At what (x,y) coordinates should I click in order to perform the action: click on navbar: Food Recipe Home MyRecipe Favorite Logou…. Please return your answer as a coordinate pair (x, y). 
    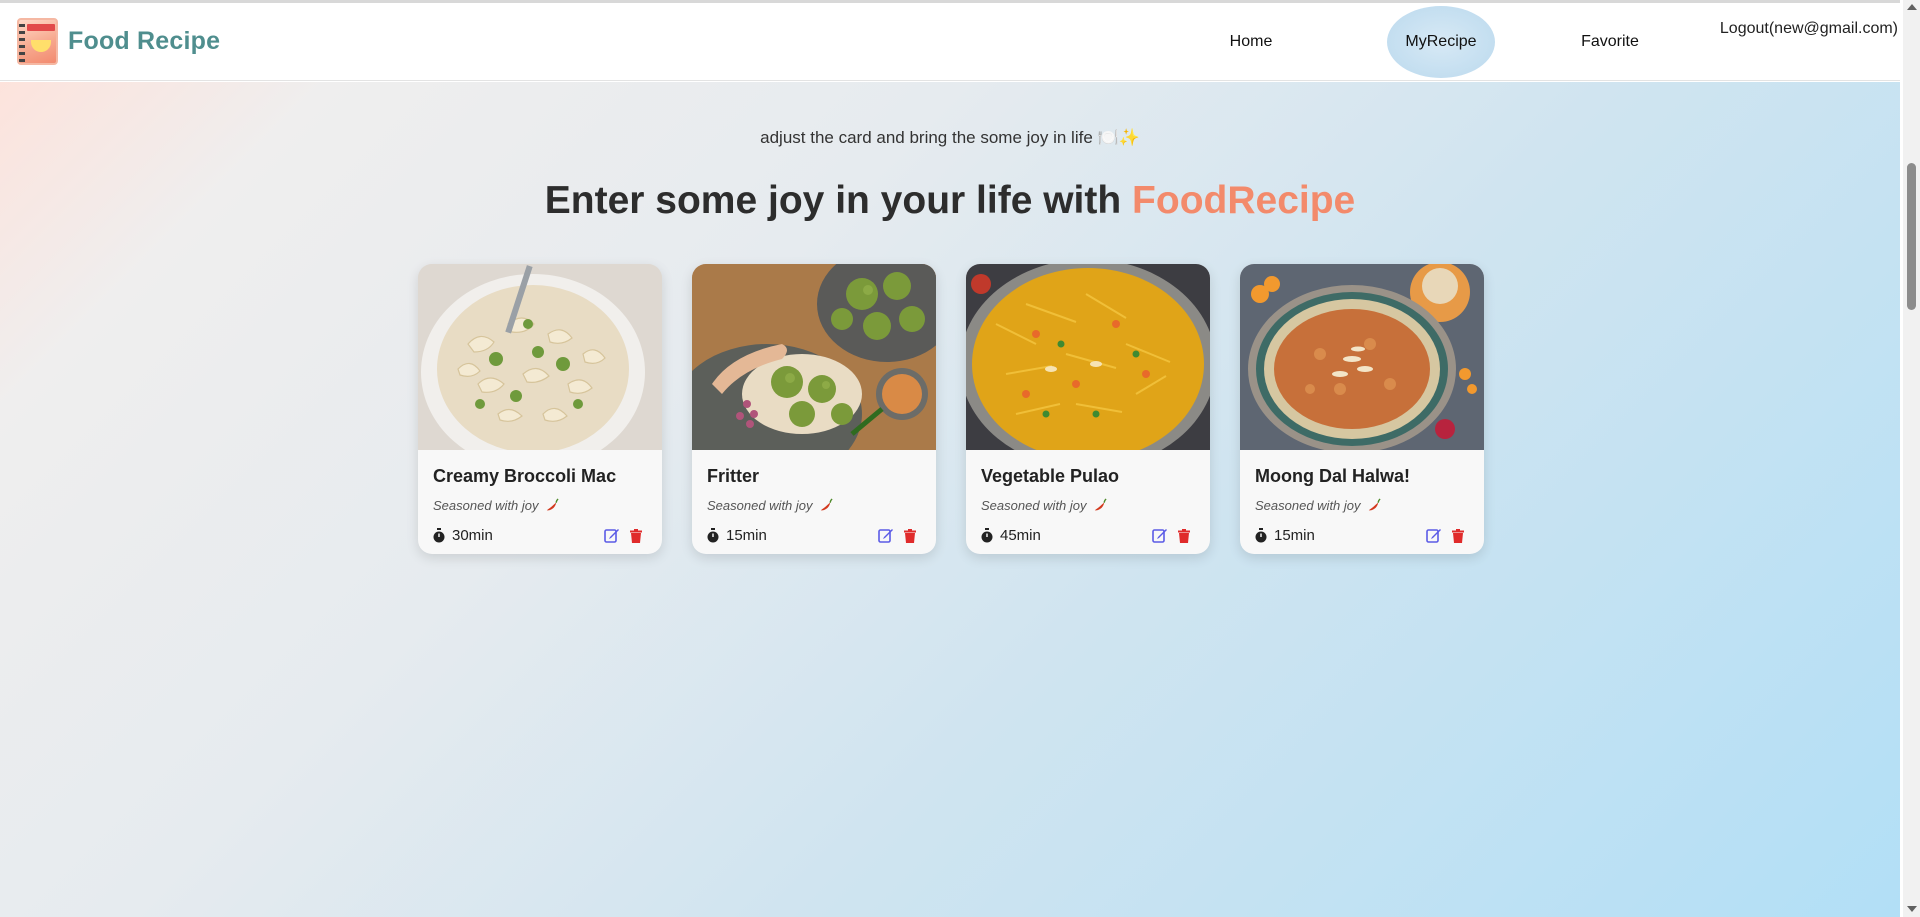
    Looking at the image, I should click on (950, 42).